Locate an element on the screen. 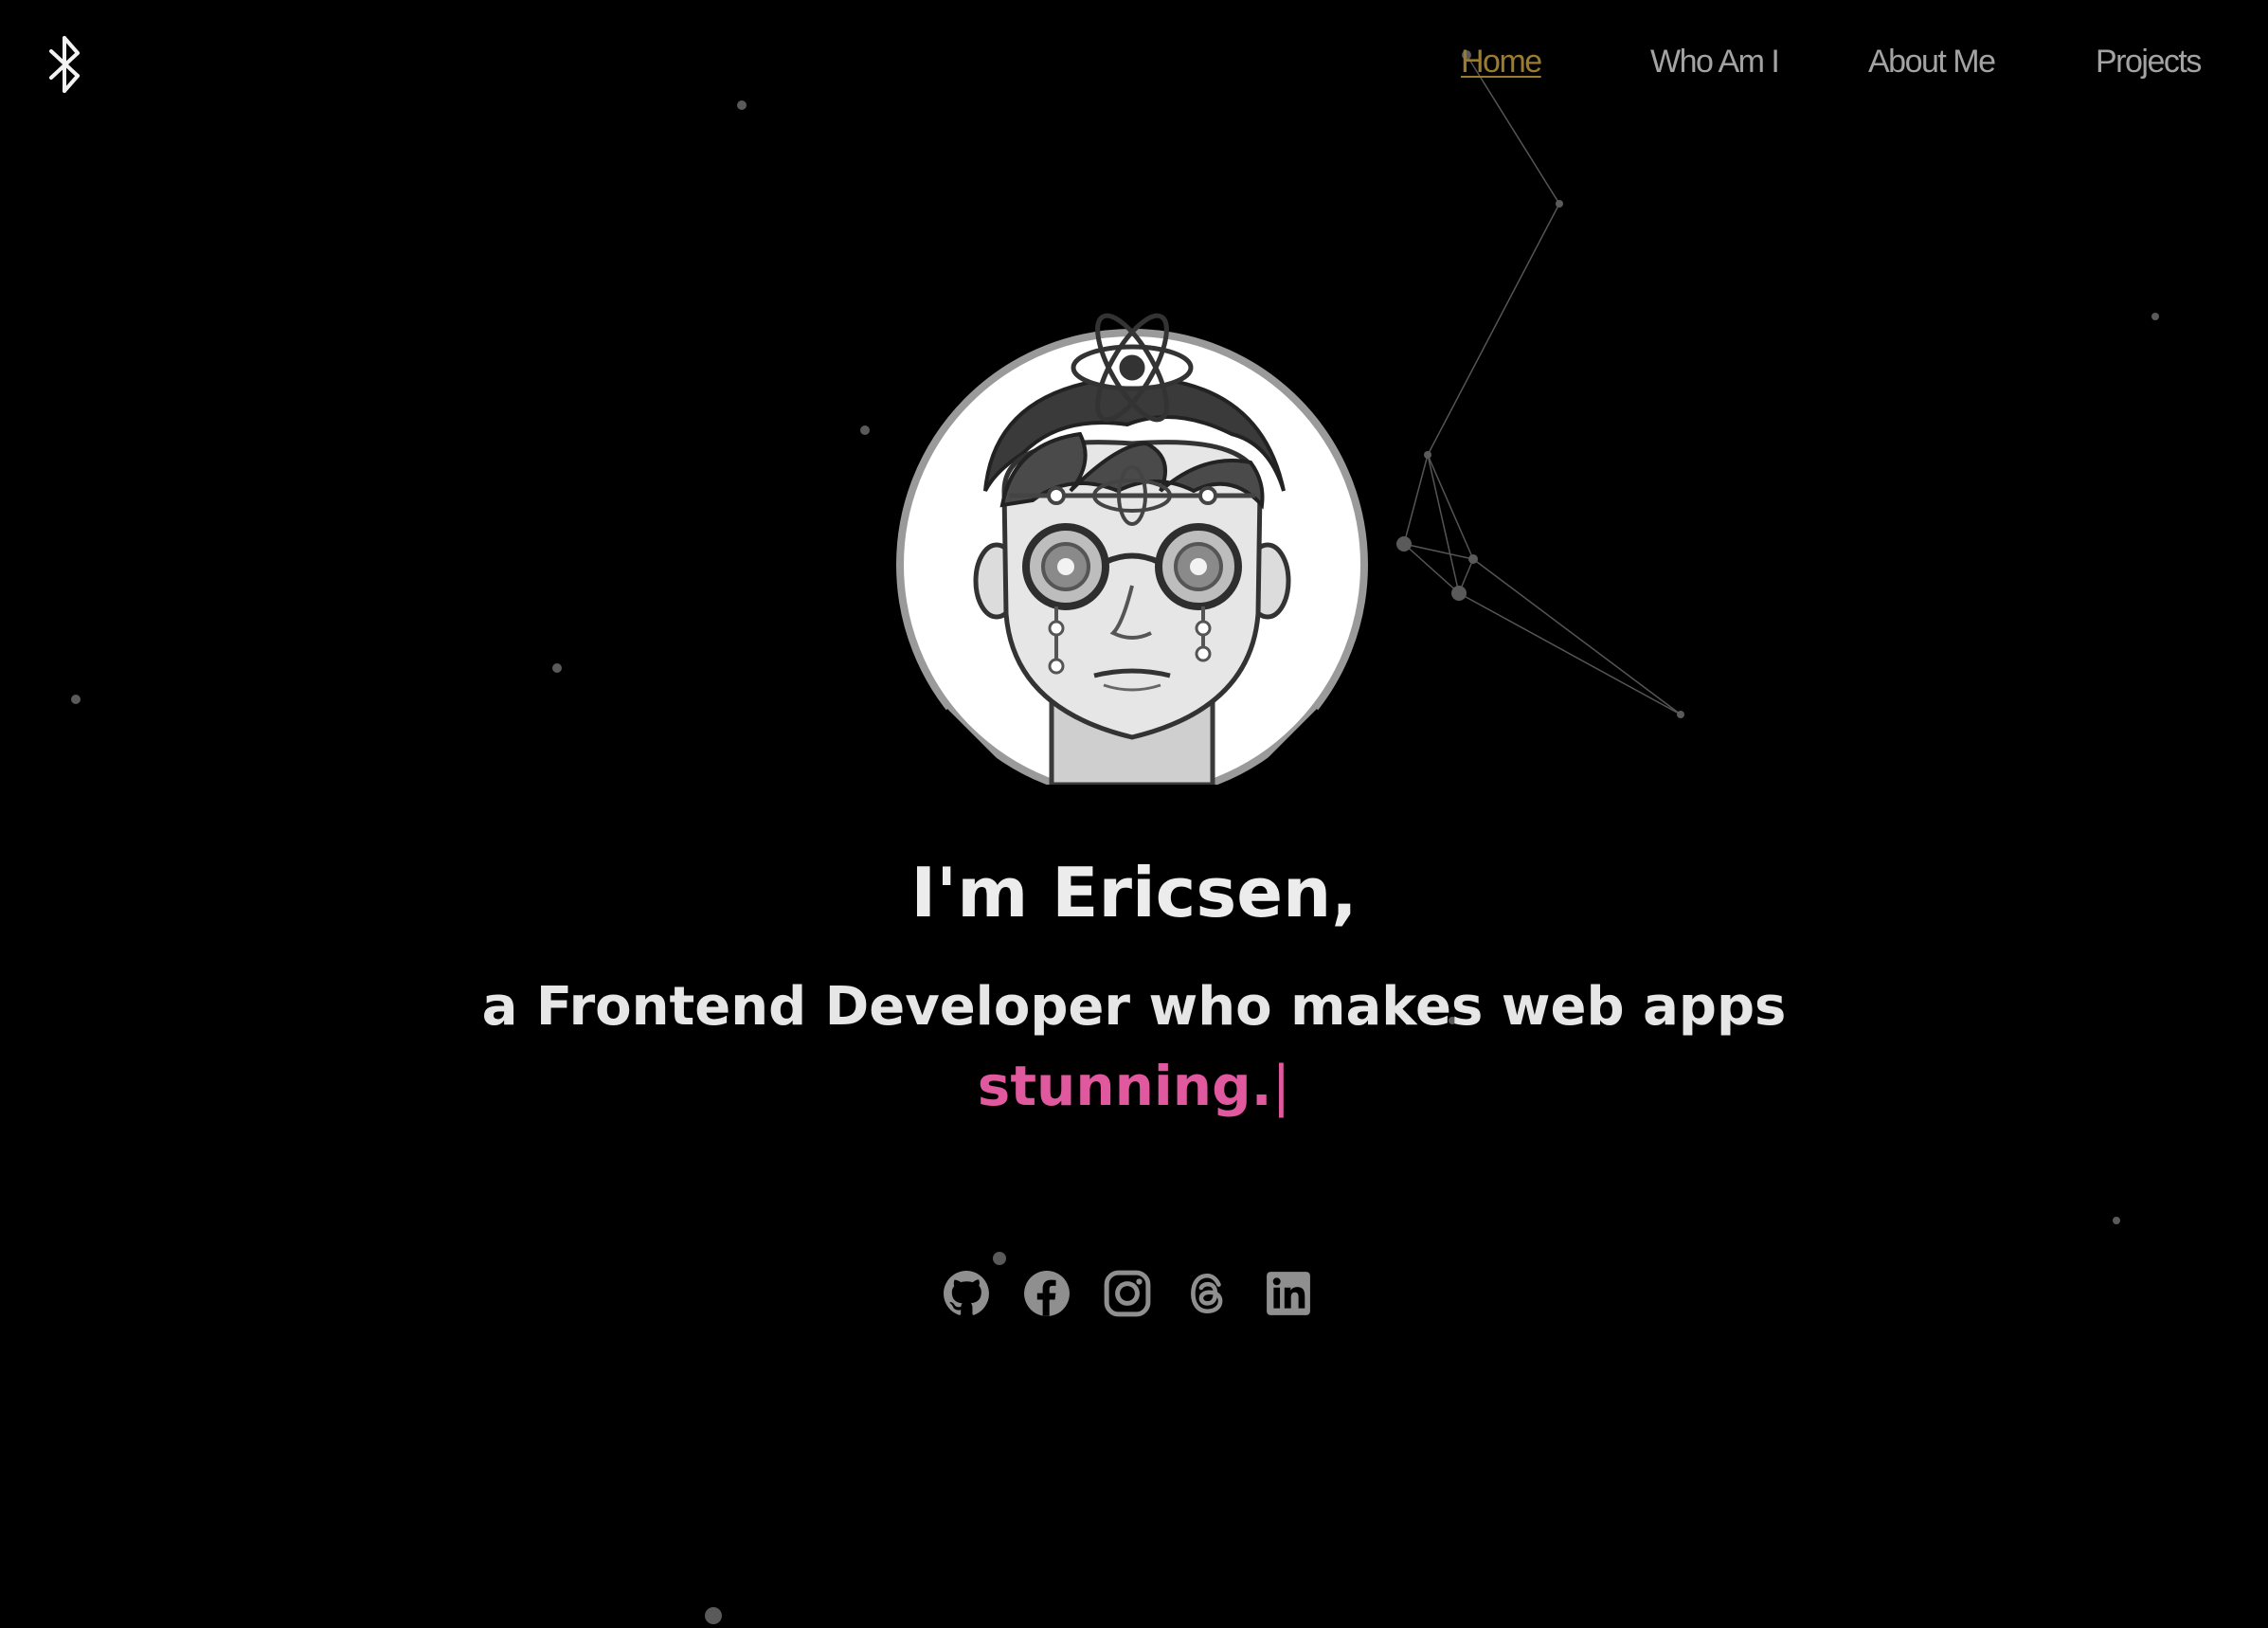 The image size is (2268, 1628). facebook-icon is located at coordinates (1047, 1297).